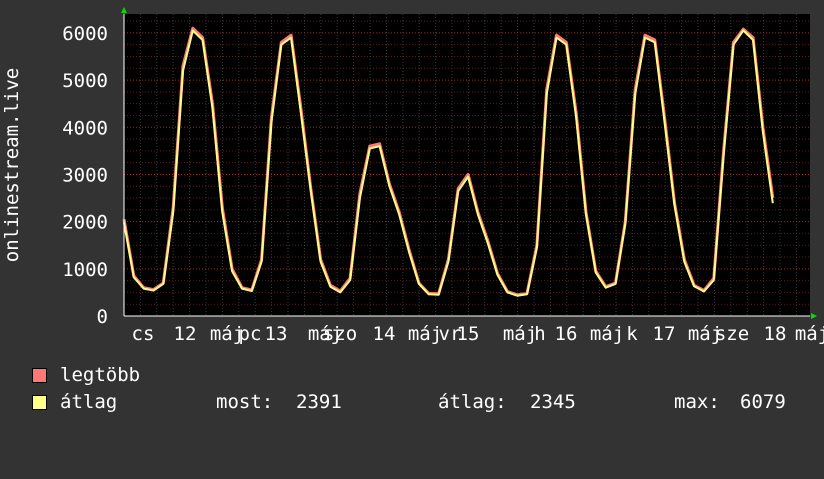  Describe the element at coordinates (340, 334) in the screenshot. I see `x-tick-label: szo` at that location.